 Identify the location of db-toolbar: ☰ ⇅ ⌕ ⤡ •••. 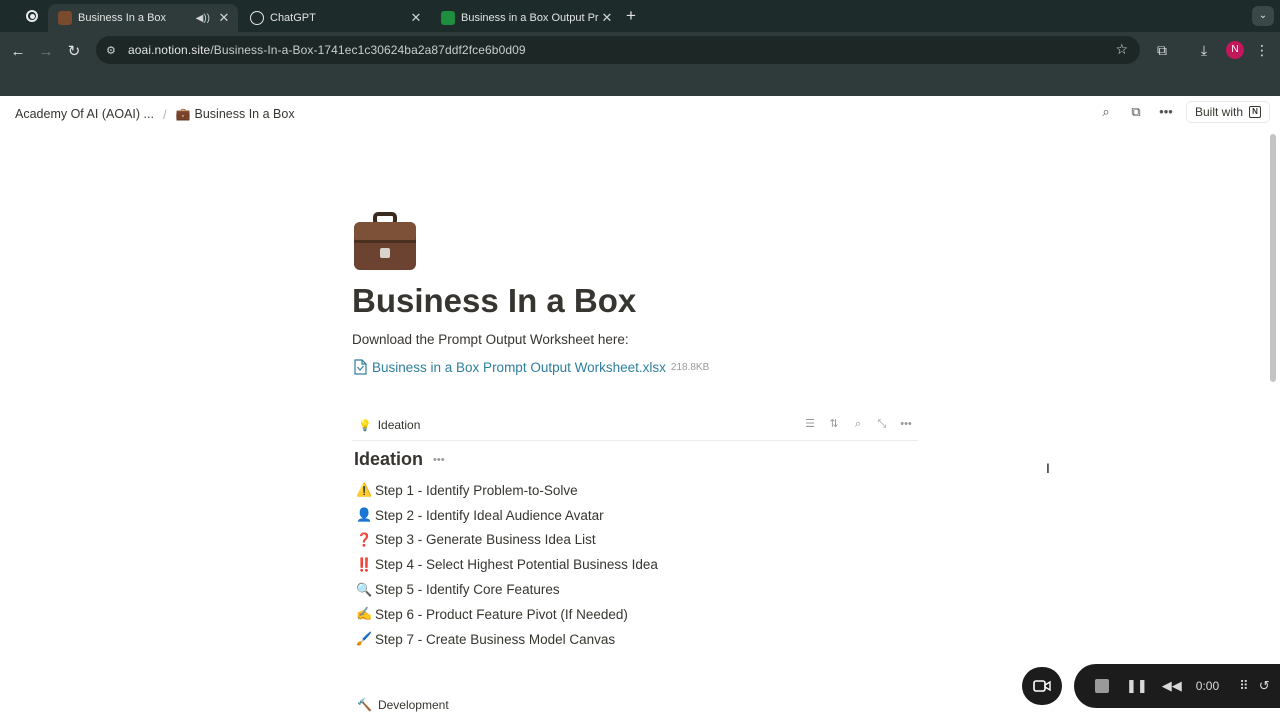
(858, 424).